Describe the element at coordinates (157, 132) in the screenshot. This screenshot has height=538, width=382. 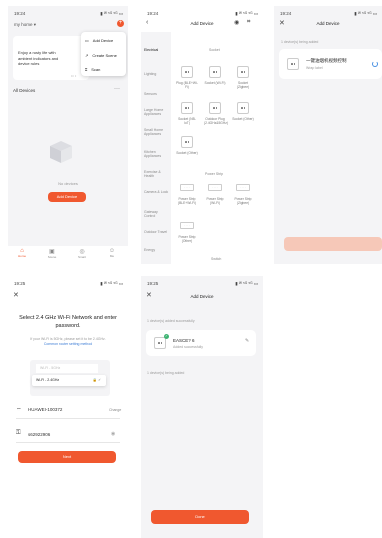
I see `category-small-appliances: Small Home Appliances` at that location.